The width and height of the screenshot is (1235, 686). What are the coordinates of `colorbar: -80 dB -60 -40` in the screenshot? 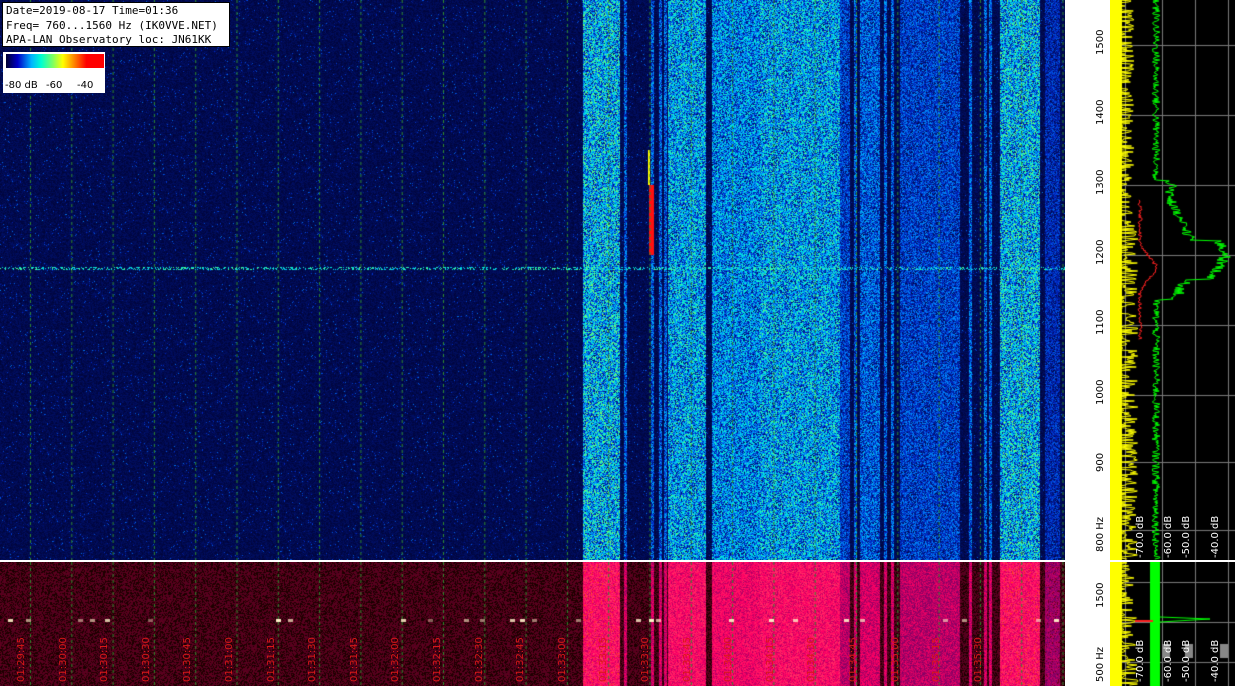 It's located at (54, 72).